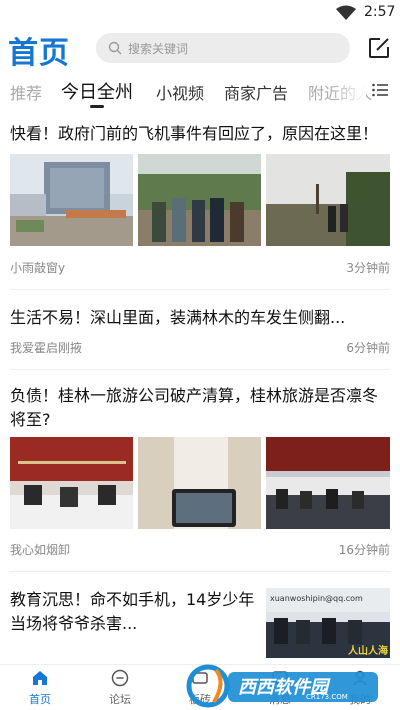  Describe the element at coordinates (223, 48) in the screenshot. I see `search-input: 搜索关键词` at that location.